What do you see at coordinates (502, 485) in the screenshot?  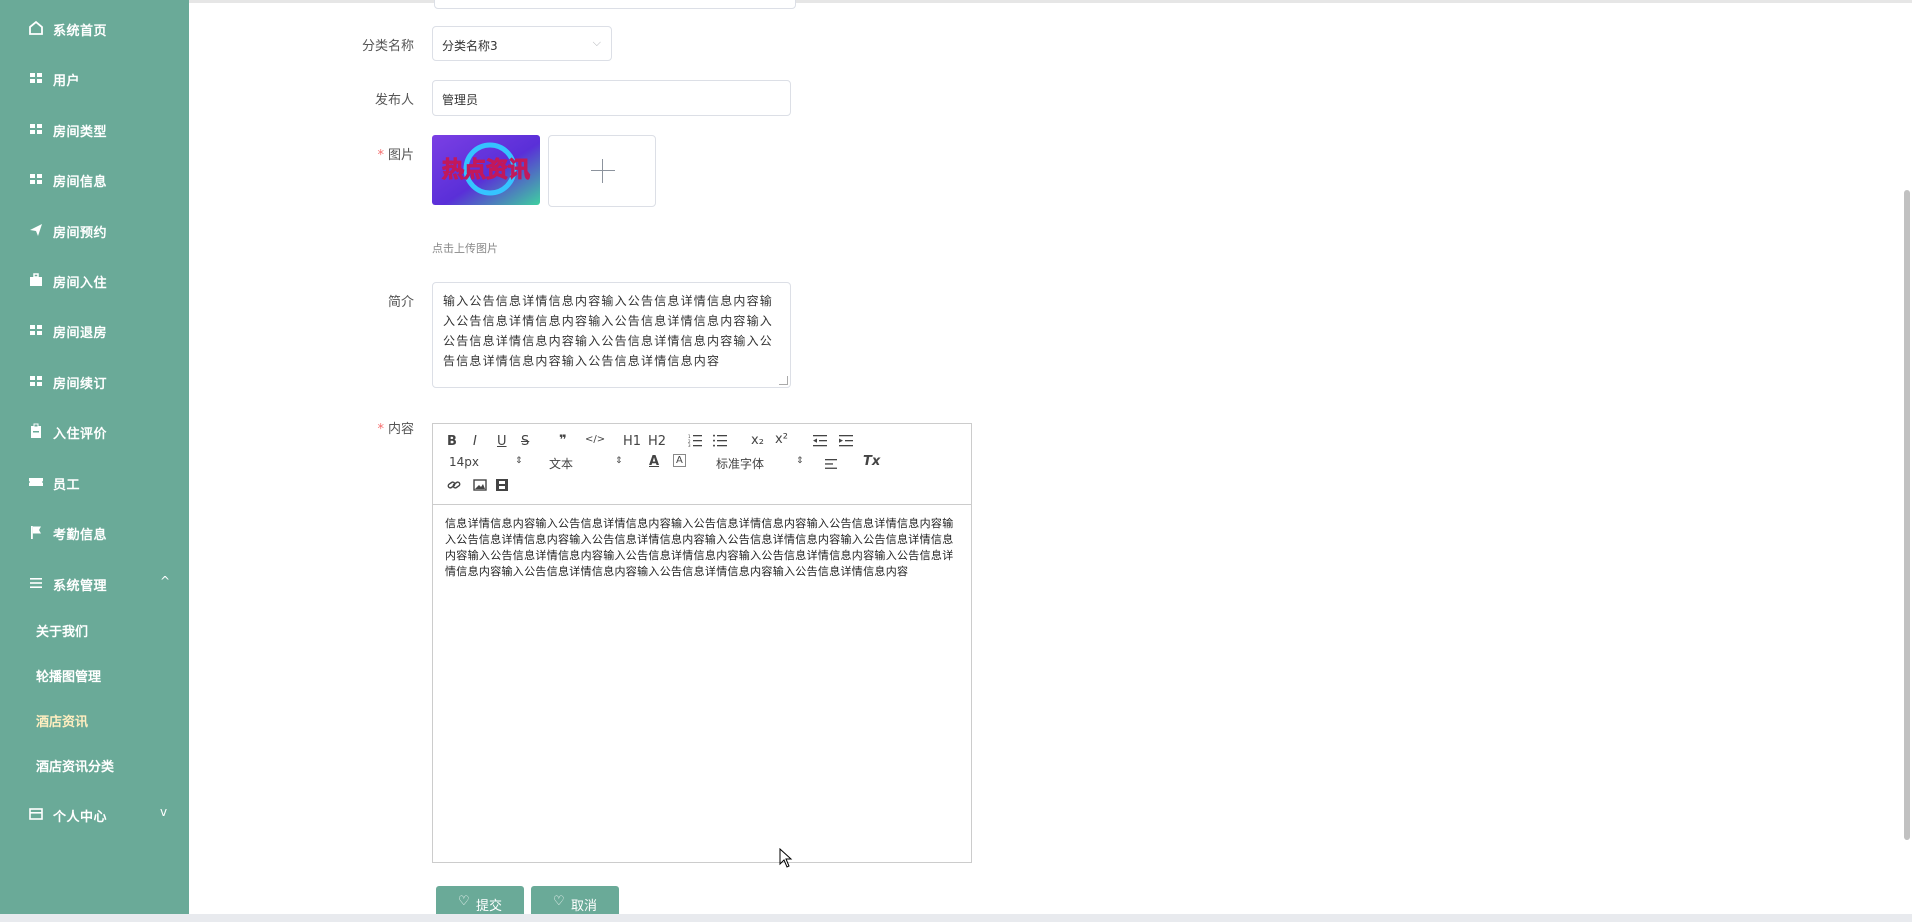 I see `video-icon` at bounding box center [502, 485].